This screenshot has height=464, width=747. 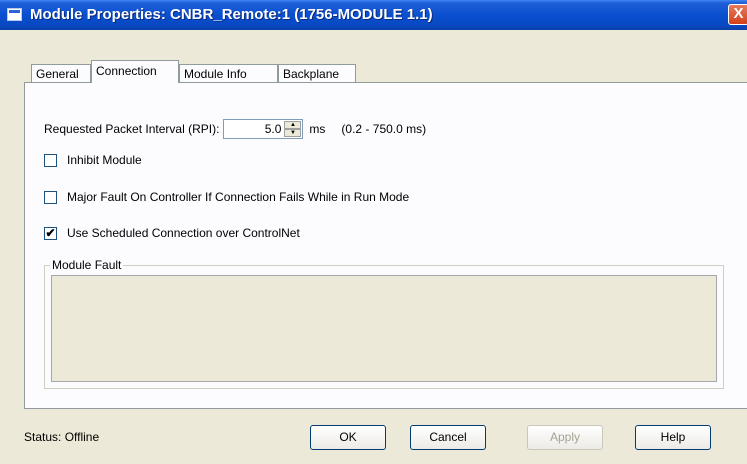 I want to click on tab-module-info: Module Info, so click(x=228, y=73).